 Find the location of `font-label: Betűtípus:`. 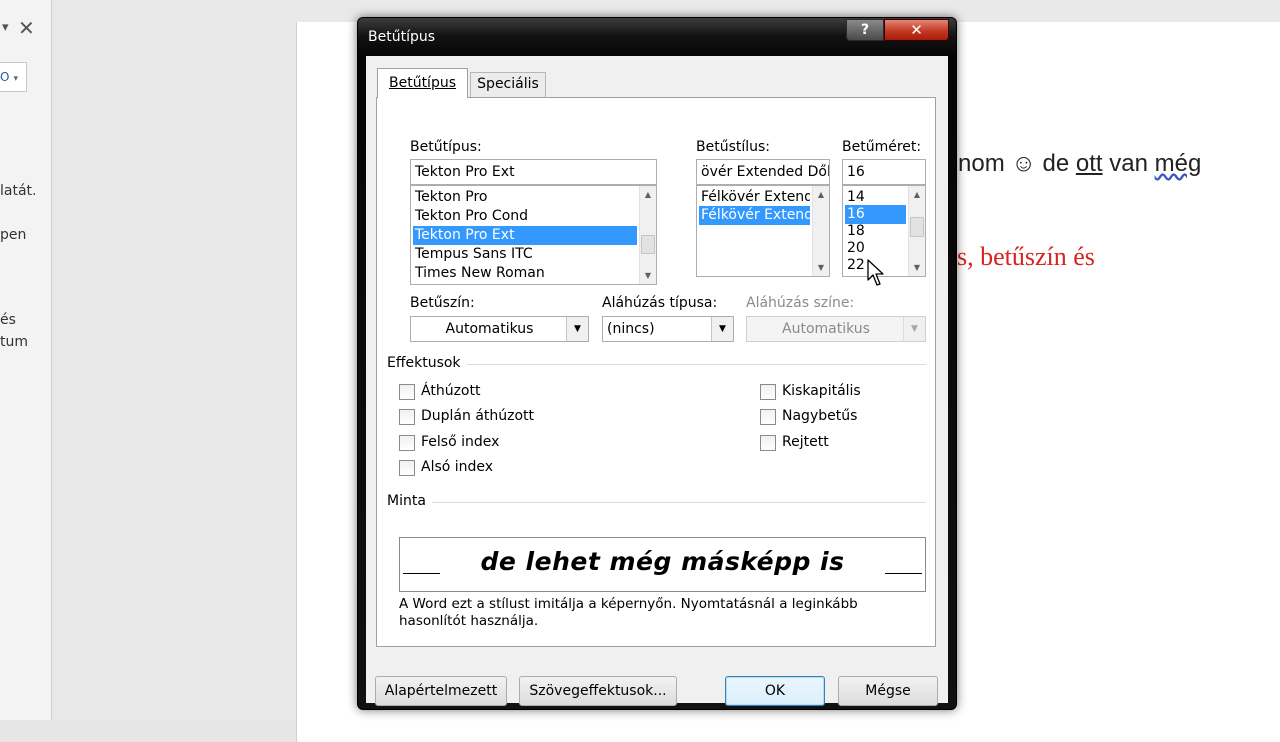

font-label: Betűtípus: is located at coordinates (446, 147).